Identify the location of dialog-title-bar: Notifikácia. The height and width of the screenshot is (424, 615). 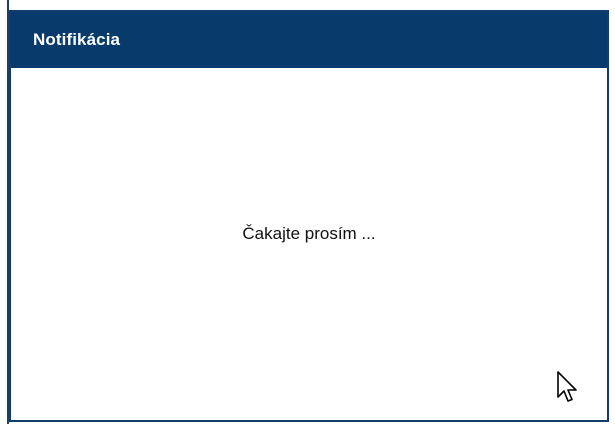
(309, 40).